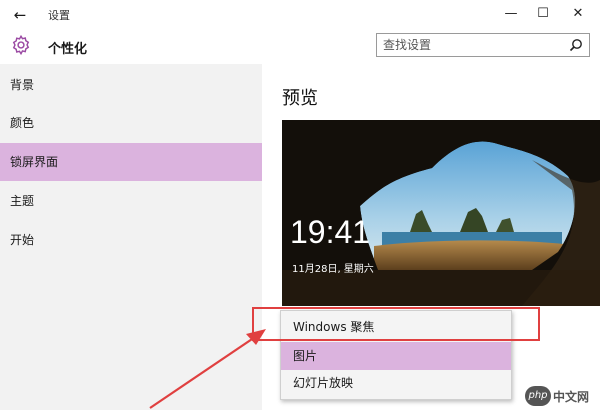 This screenshot has height=410, width=600. I want to click on option-picture: 图片, so click(396, 356).